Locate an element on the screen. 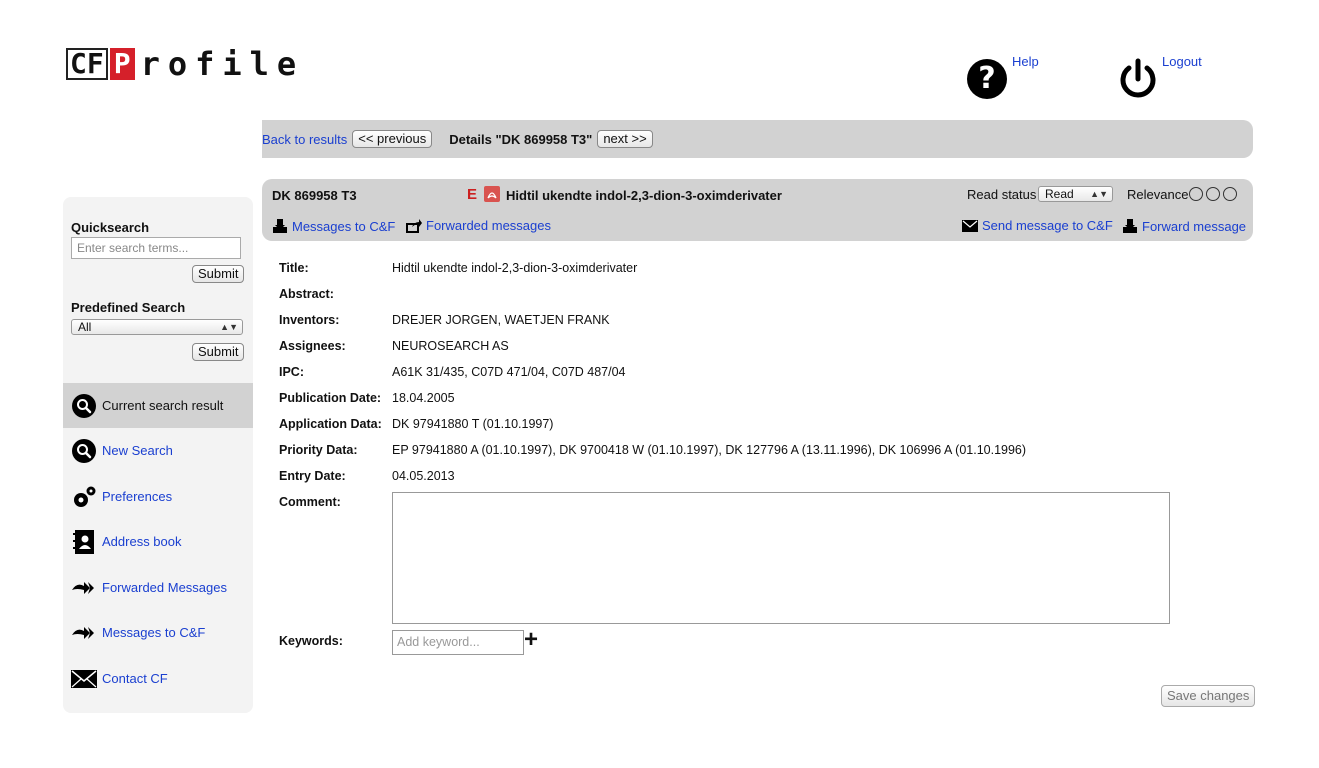 This screenshot has height=768, width=1319. sidebar-item-label: Preferences is located at coordinates (137, 496).